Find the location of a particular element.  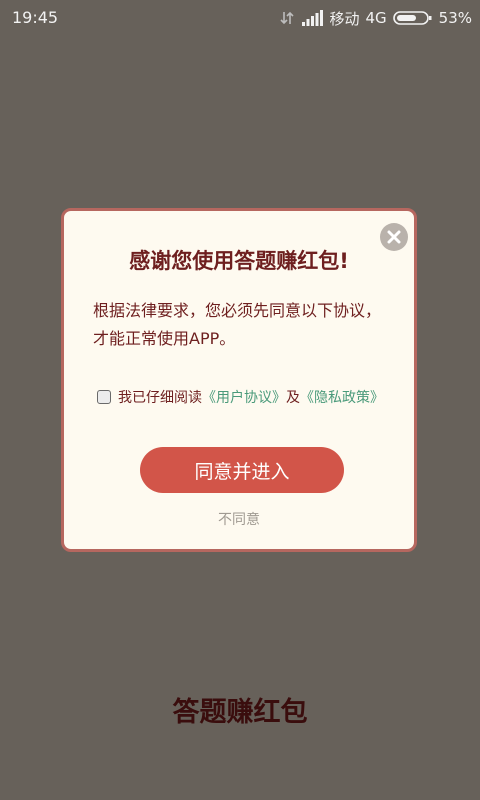

privacy-policy-link: 《隐私政策》 is located at coordinates (342, 397).